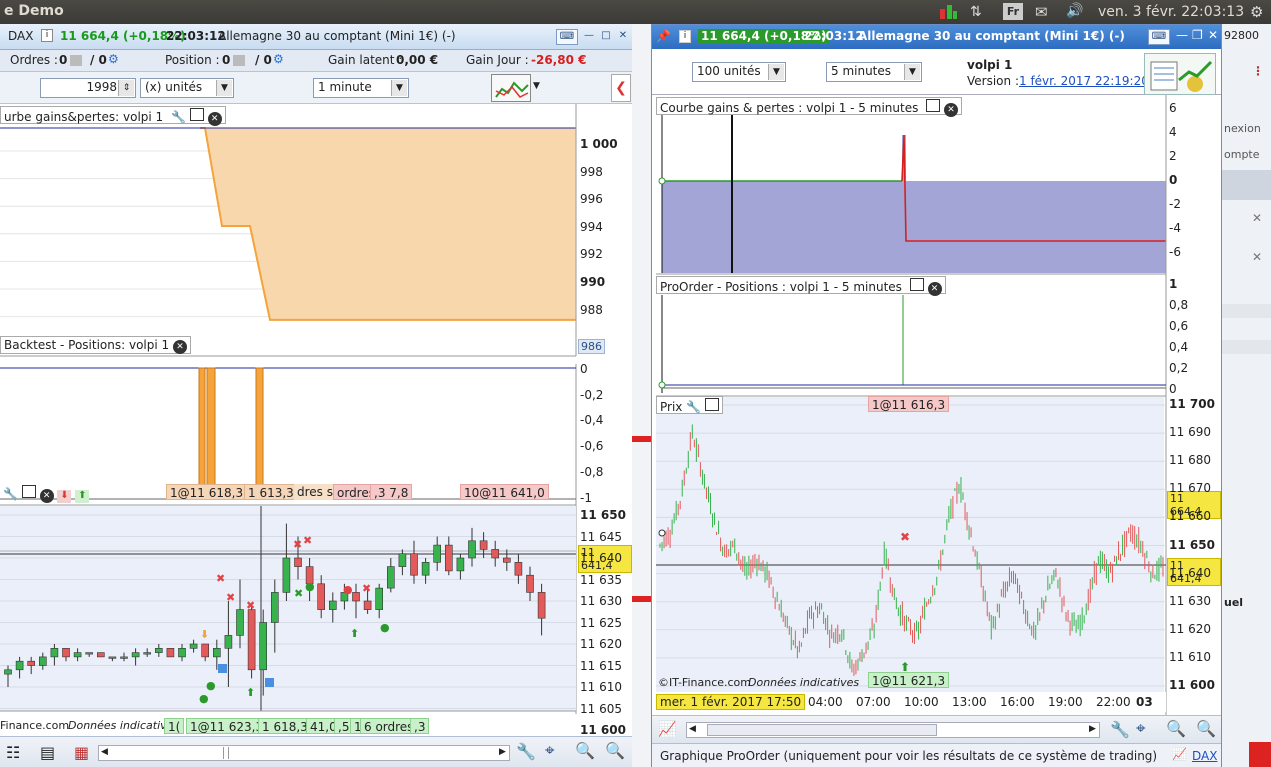  I want to click on timeframe-select: 5 minutes ▼, so click(874, 72).